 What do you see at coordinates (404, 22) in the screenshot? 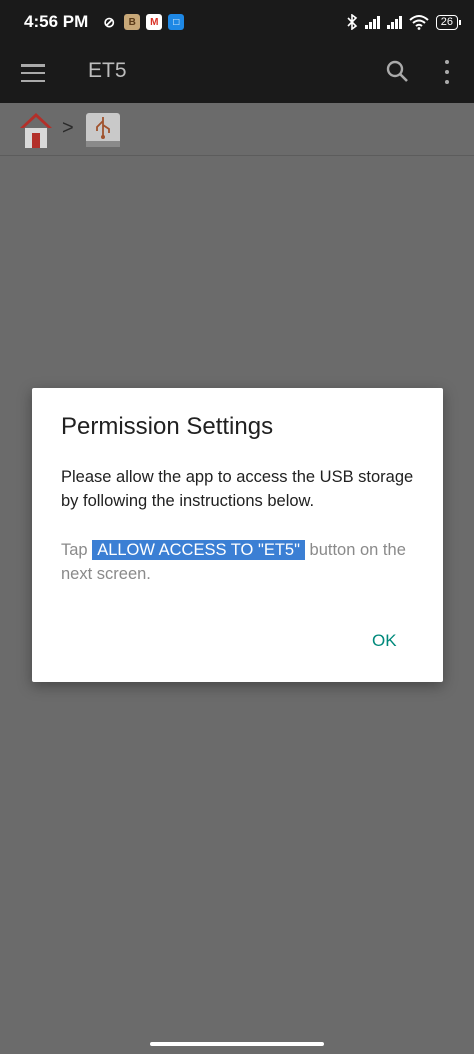
I see `status-icons: 26` at bounding box center [404, 22].